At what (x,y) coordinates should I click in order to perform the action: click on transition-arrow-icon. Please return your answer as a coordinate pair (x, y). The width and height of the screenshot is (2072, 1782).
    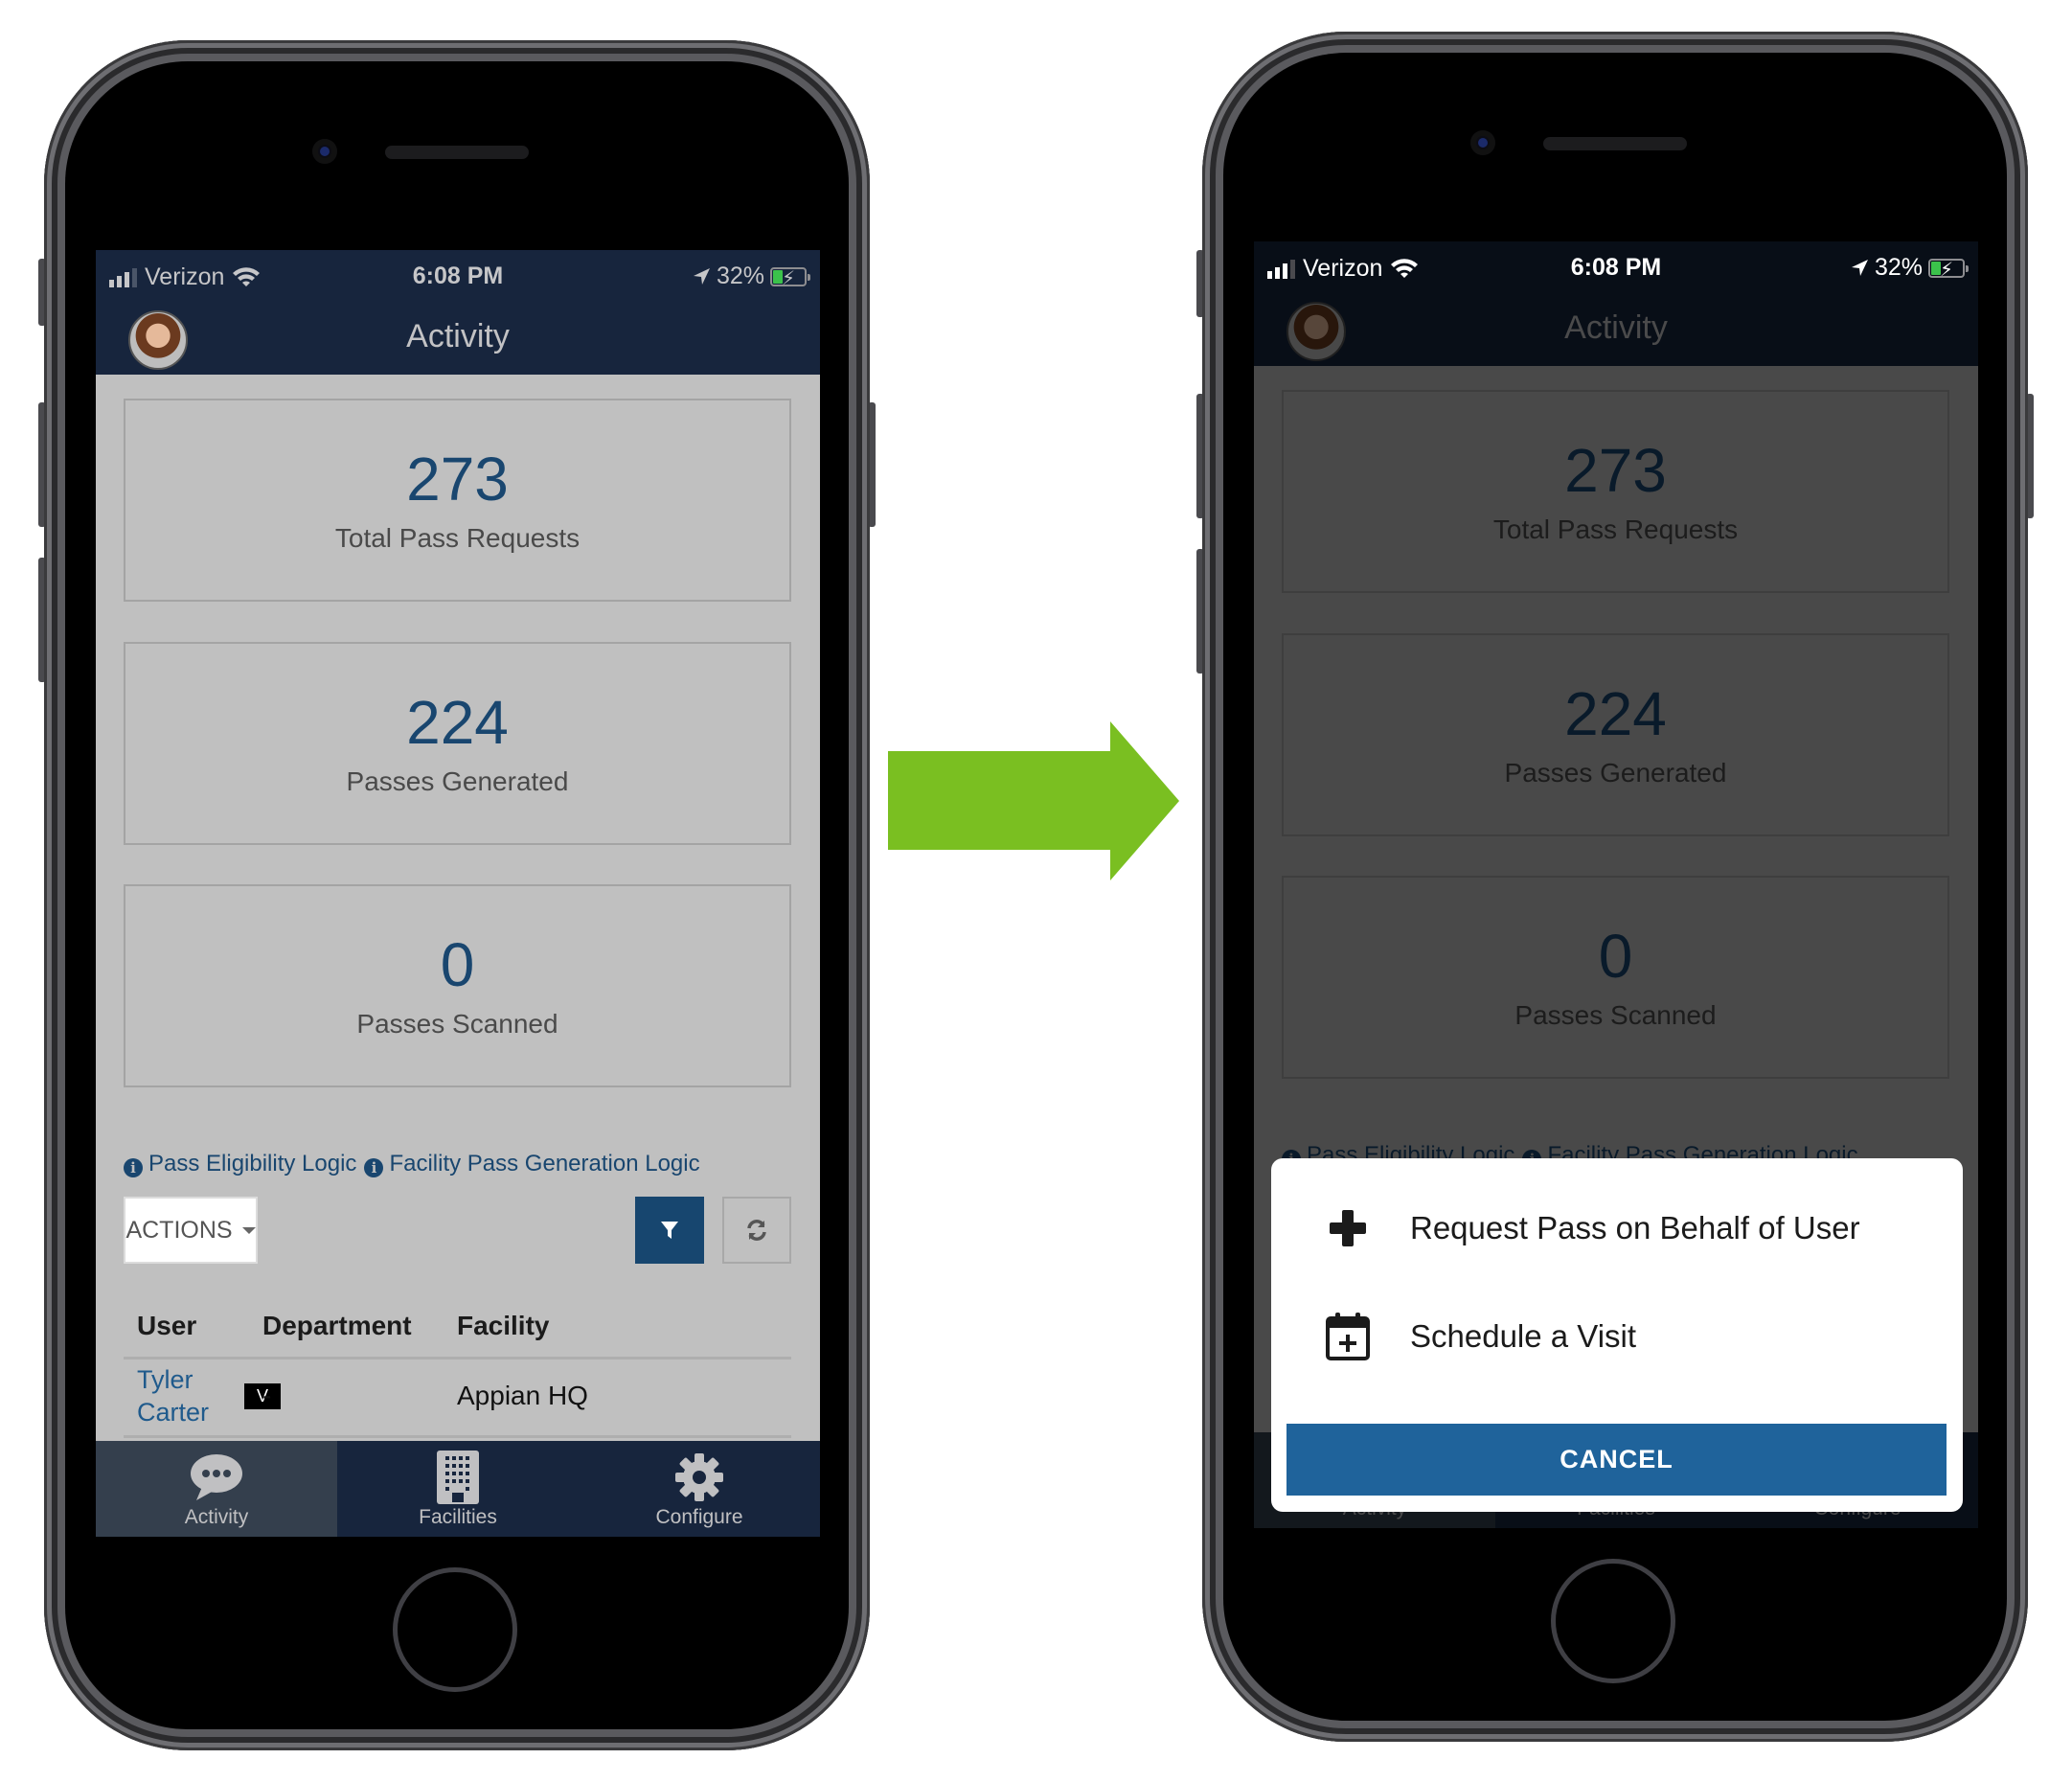
    Looking at the image, I should click on (1033, 800).